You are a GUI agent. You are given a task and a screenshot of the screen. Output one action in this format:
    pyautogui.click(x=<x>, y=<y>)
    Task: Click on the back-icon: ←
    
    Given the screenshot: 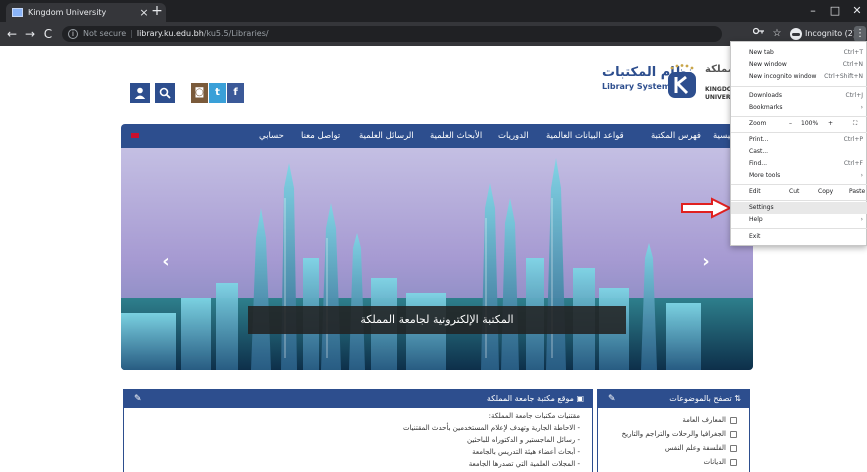 What is the action you would take?
    pyautogui.click(x=12, y=34)
    